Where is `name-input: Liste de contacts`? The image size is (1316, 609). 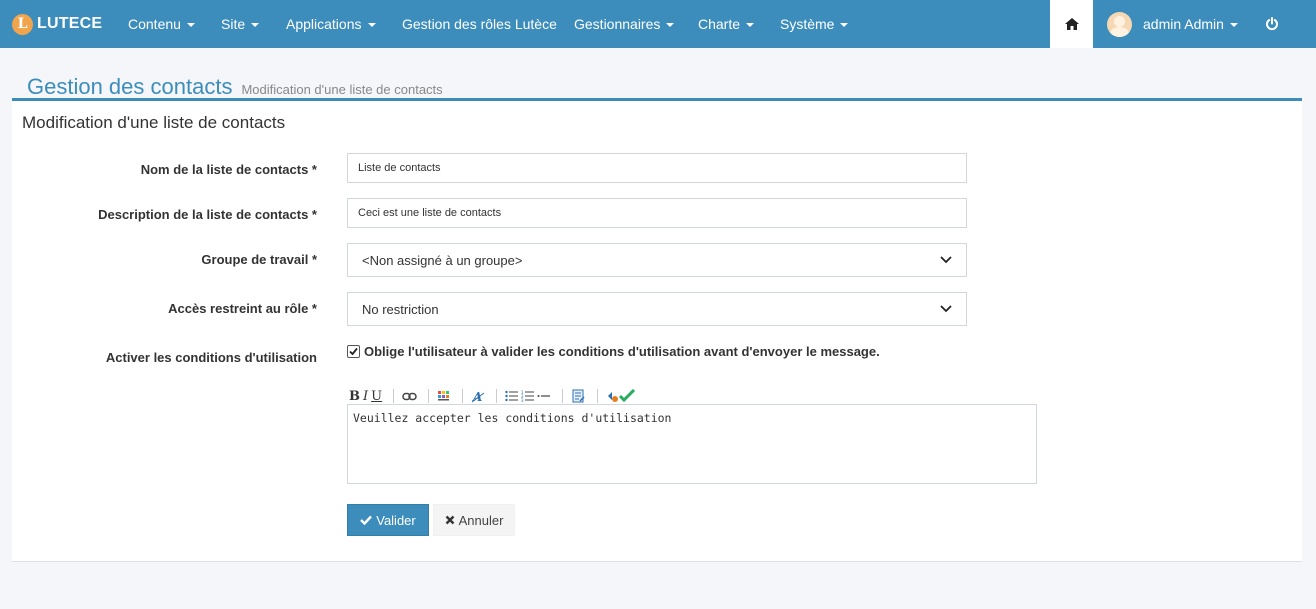
name-input: Liste de contacts is located at coordinates (657, 168).